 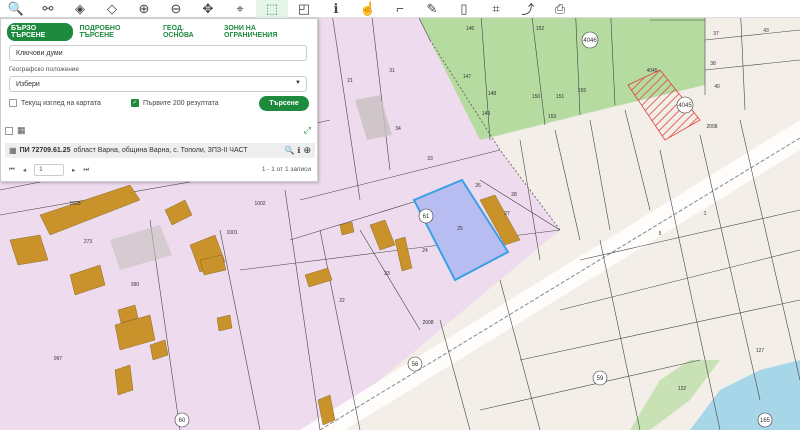 What do you see at coordinates (717, 87) in the screenshot?
I see `parcel-label: 40` at bounding box center [717, 87].